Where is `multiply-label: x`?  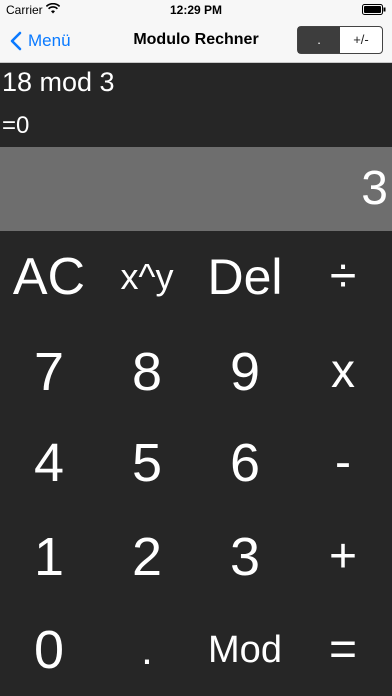
multiply-label: x is located at coordinates (343, 371).